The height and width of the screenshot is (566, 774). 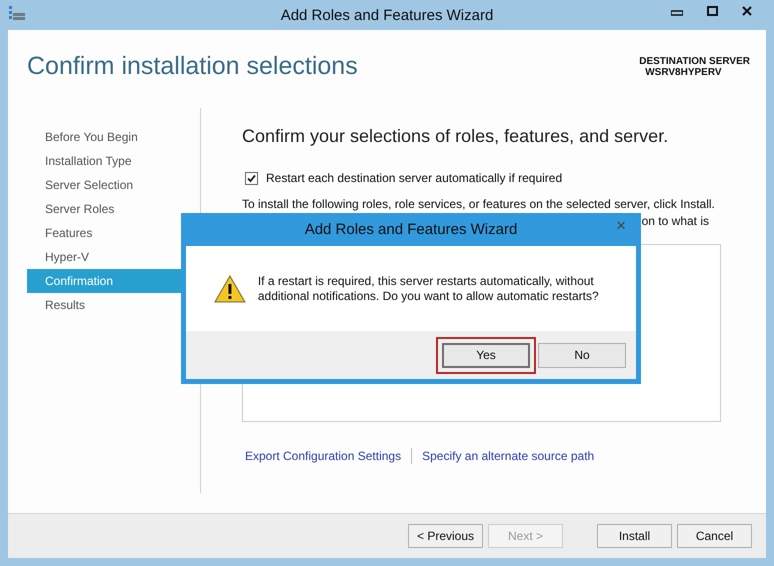 What do you see at coordinates (456, 136) in the screenshot?
I see `section-heading: Confirm your selections of roles, features, and server.` at bounding box center [456, 136].